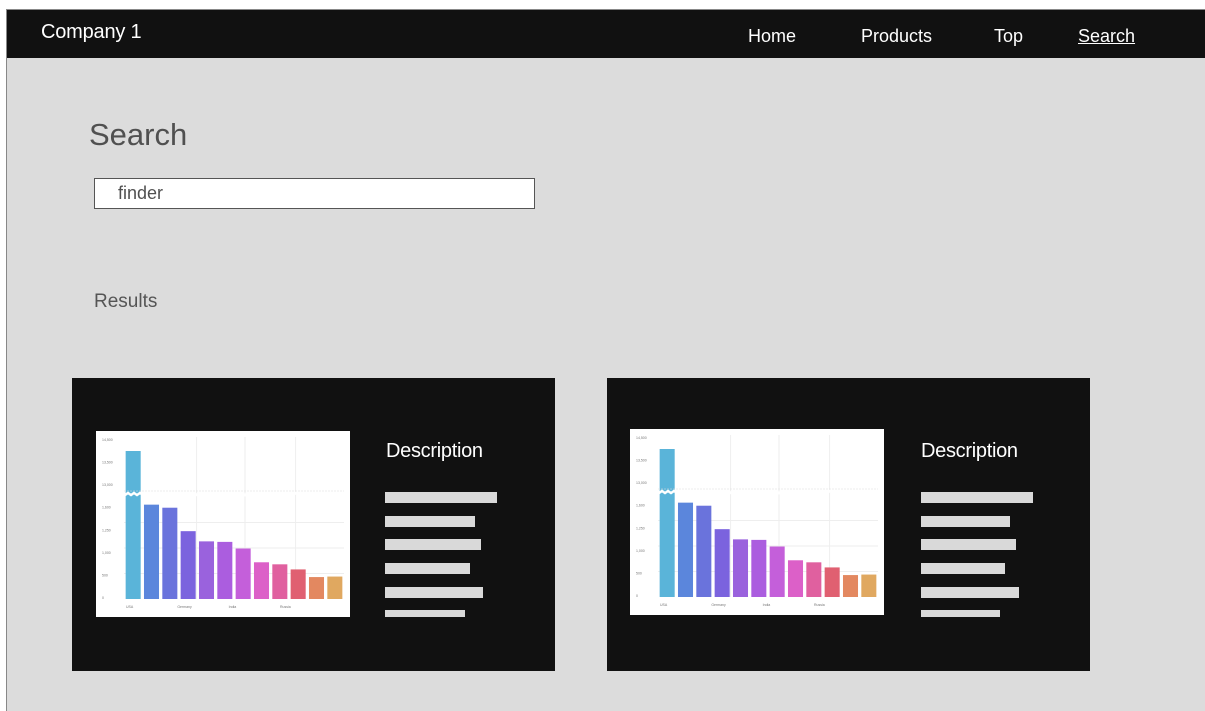 This screenshot has height=711, width=1205. I want to click on nav-link-search: Search, so click(1106, 36).